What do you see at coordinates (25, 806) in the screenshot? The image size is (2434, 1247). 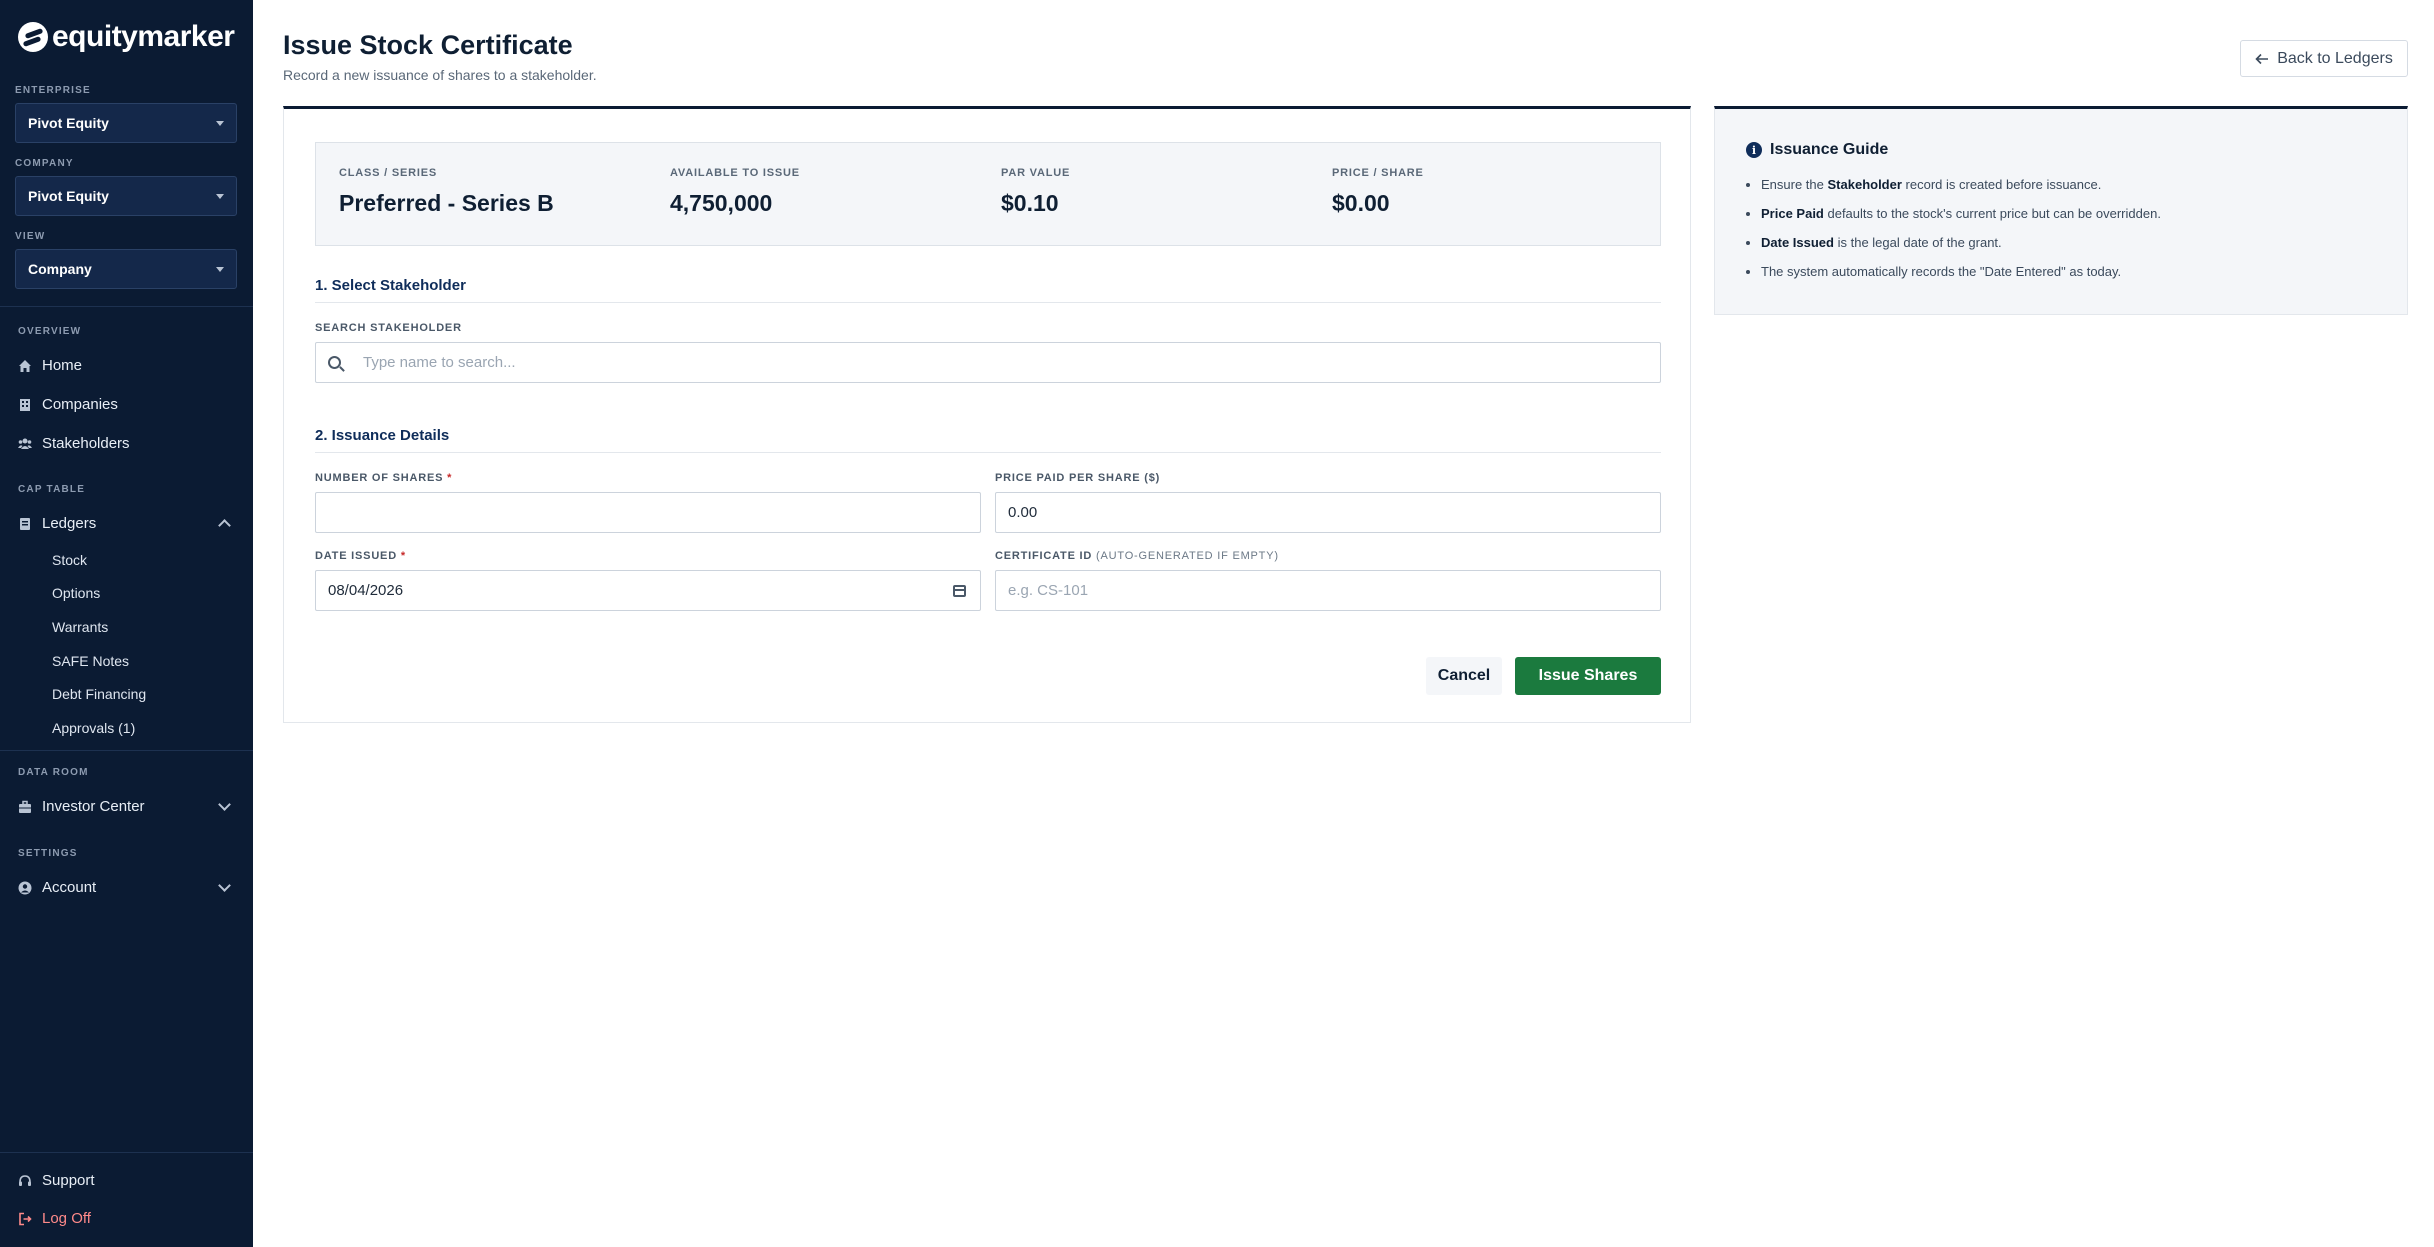 I see `briefcase-icon` at bounding box center [25, 806].